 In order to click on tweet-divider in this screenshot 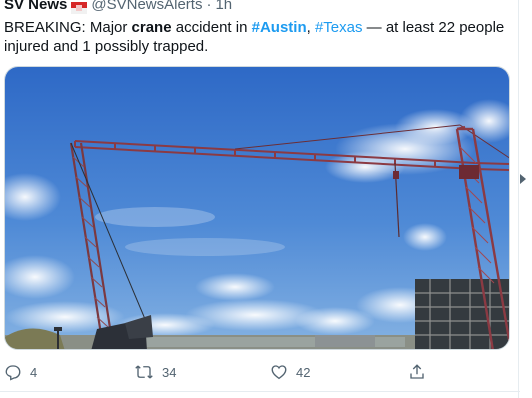, I will do `click(260, 391)`.